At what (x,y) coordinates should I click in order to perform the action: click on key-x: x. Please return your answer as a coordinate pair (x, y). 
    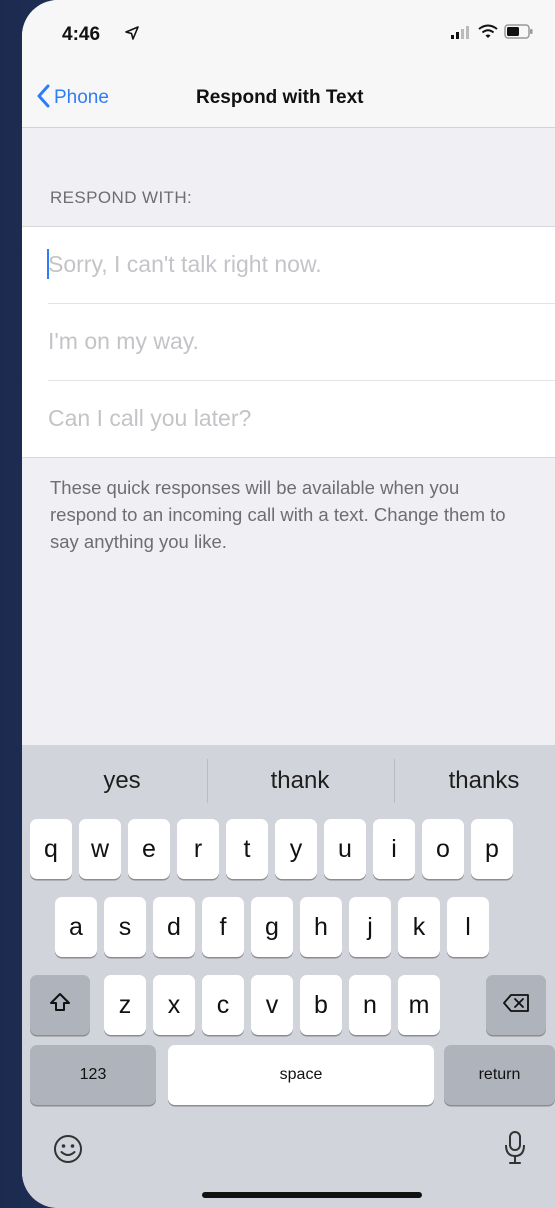
    Looking at the image, I should click on (174, 1005).